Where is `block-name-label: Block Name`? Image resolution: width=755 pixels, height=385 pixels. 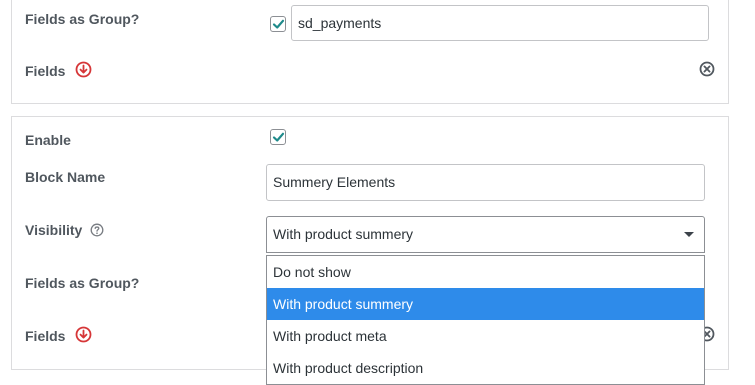 block-name-label: Block Name is located at coordinates (65, 177).